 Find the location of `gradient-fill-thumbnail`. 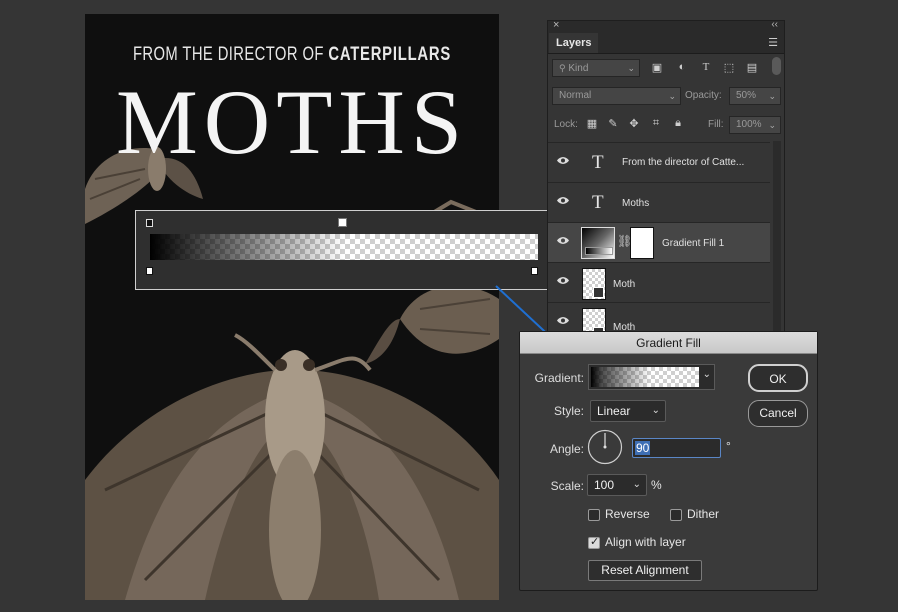

gradient-fill-thumbnail is located at coordinates (598, 243).